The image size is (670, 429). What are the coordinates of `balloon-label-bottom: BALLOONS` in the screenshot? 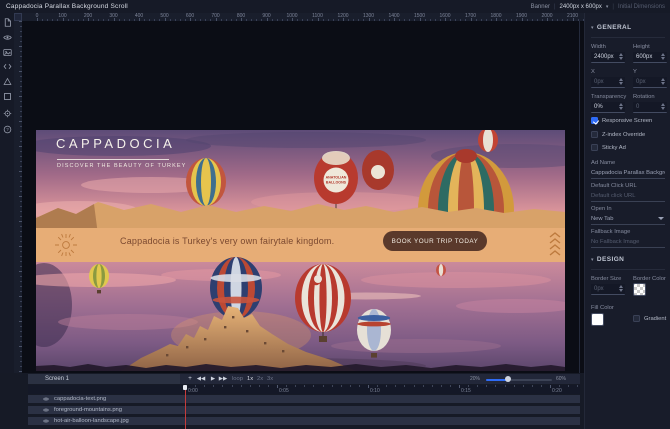 It's located at (336, 183).